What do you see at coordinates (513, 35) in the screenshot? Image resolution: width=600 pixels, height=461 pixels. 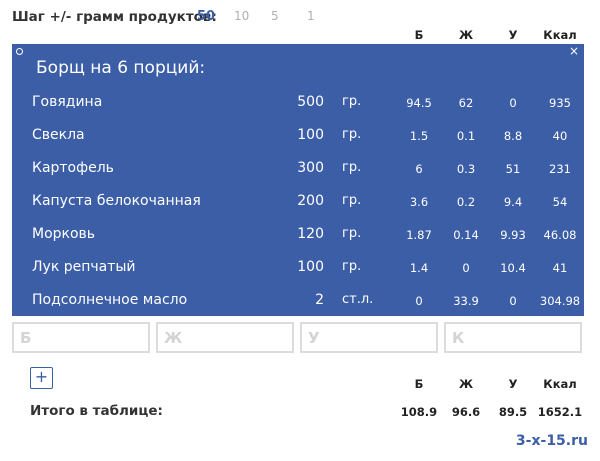 I see `header-u: У` at bounding box center [513, 35].